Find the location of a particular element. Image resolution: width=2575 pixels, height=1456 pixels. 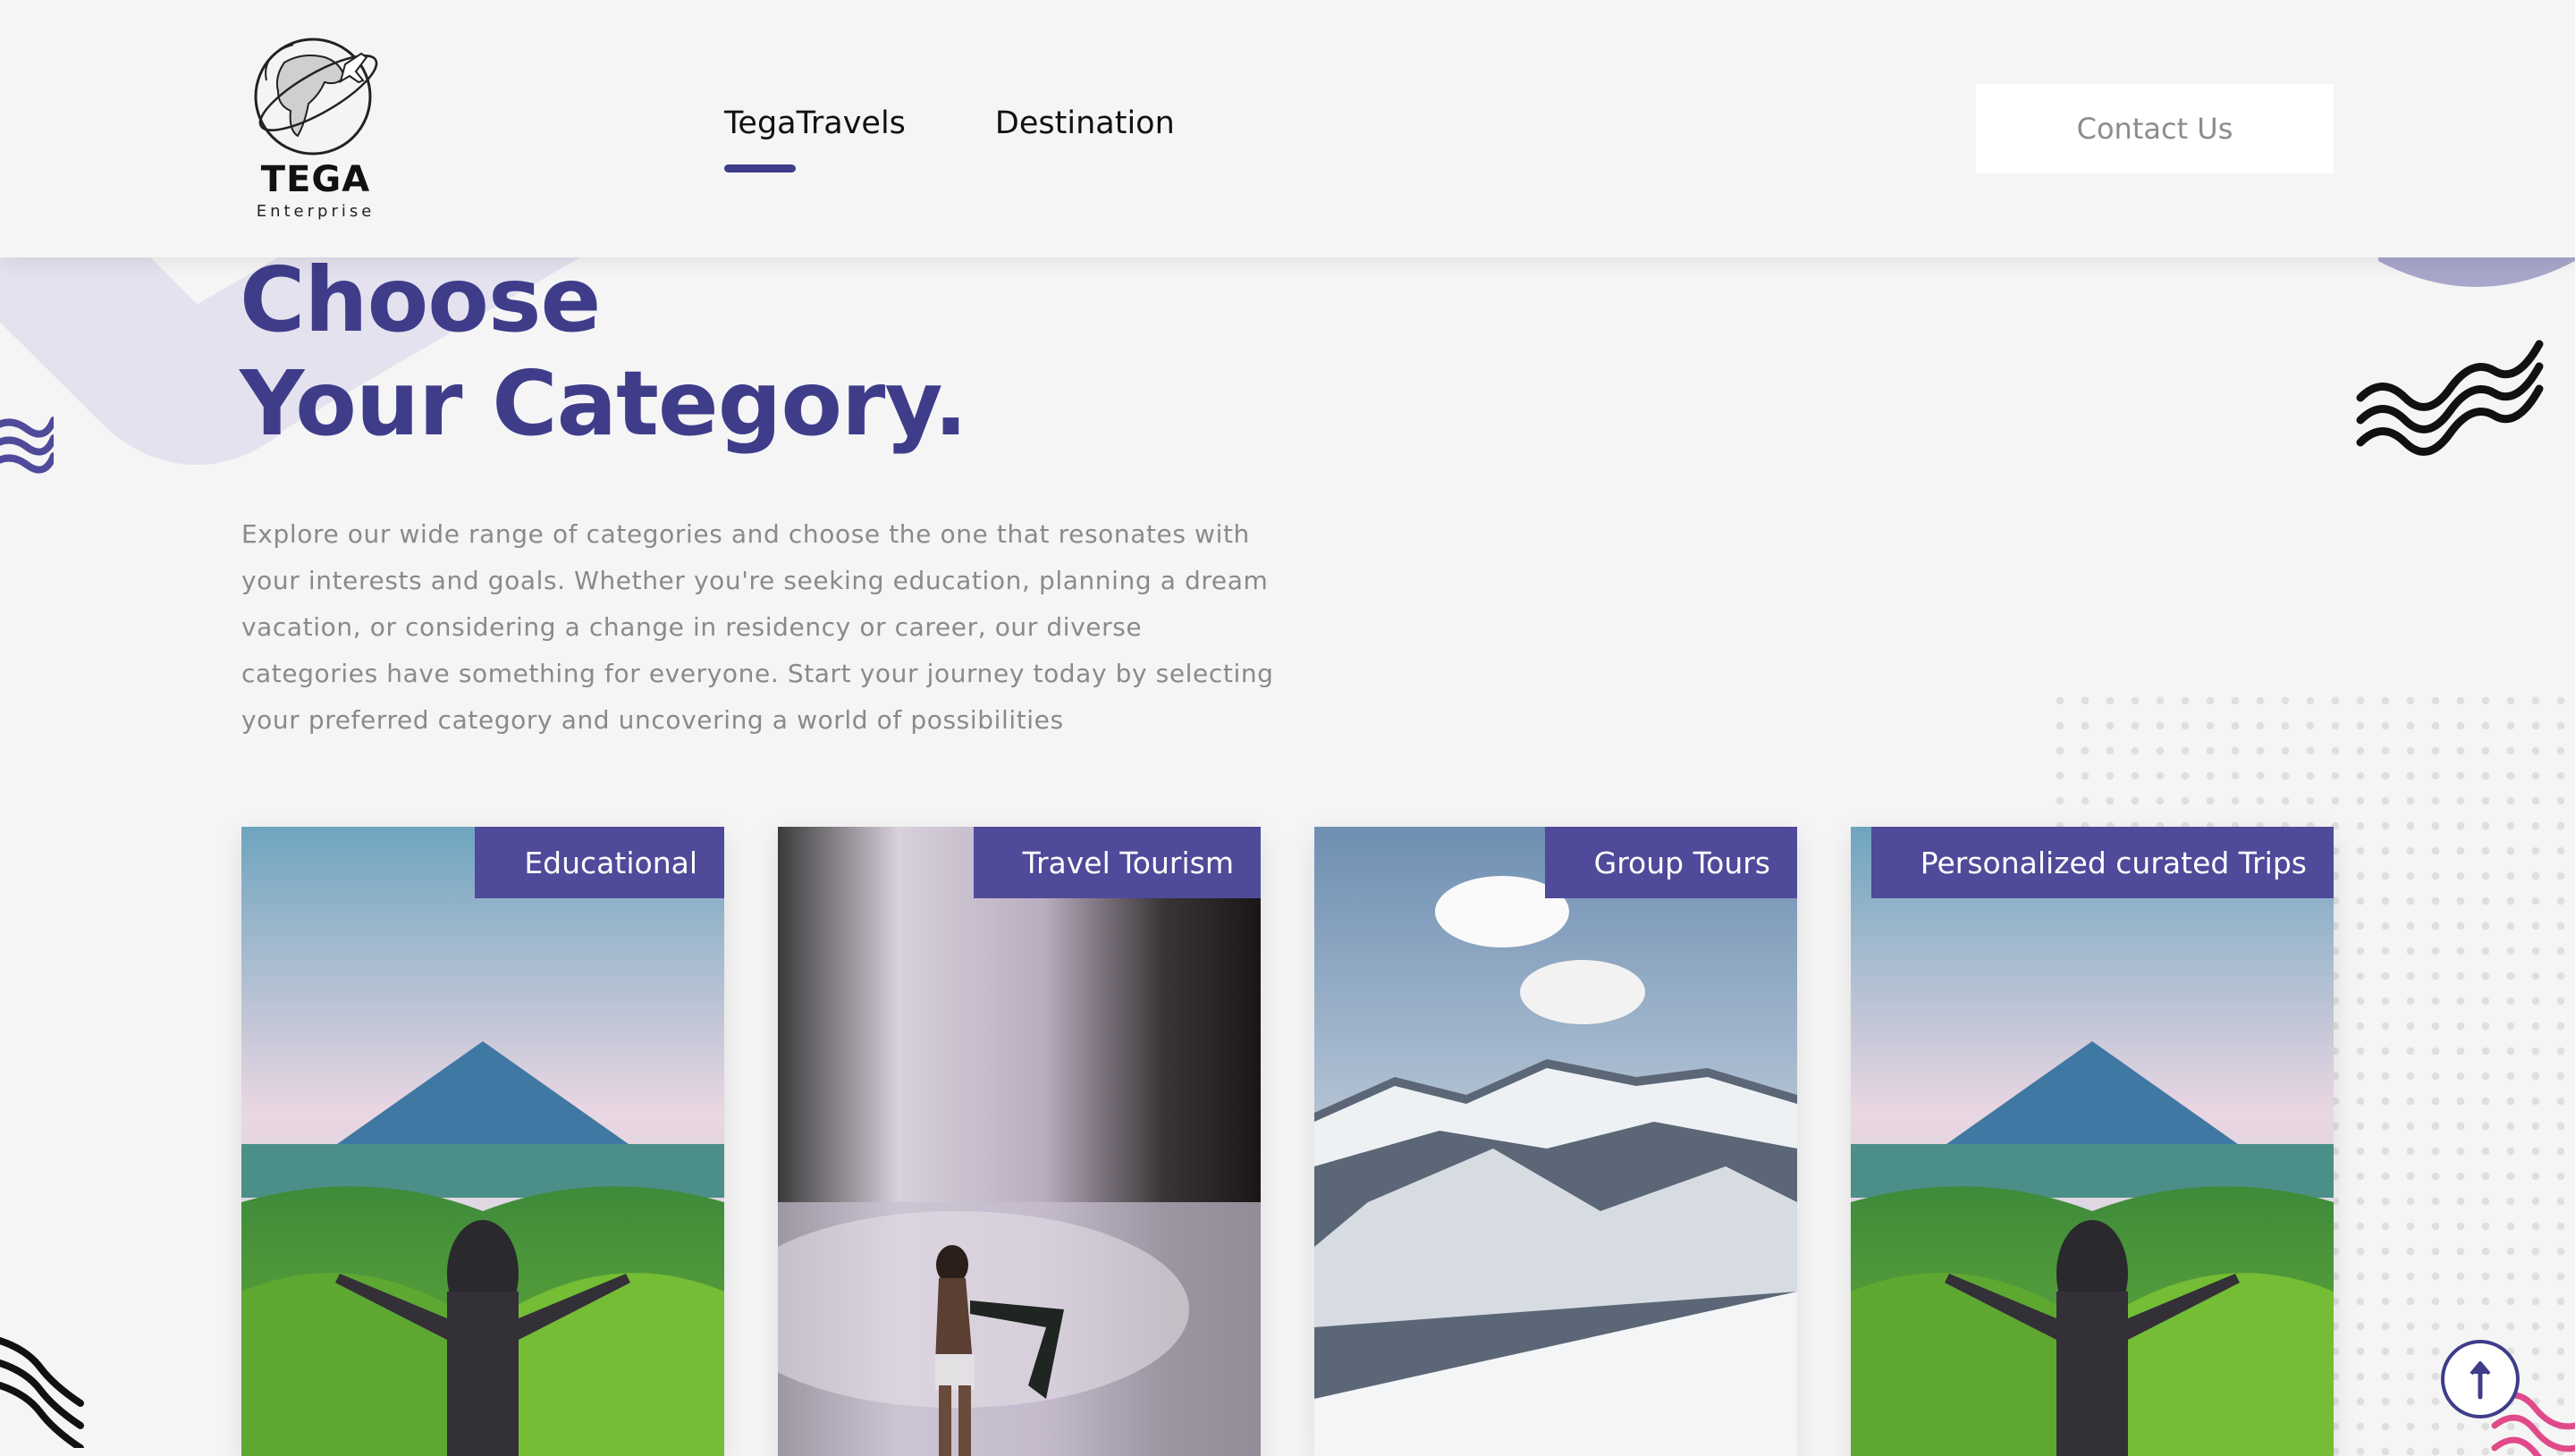

contact-us-button: Contact Us is located at coordinates (2155, 128).